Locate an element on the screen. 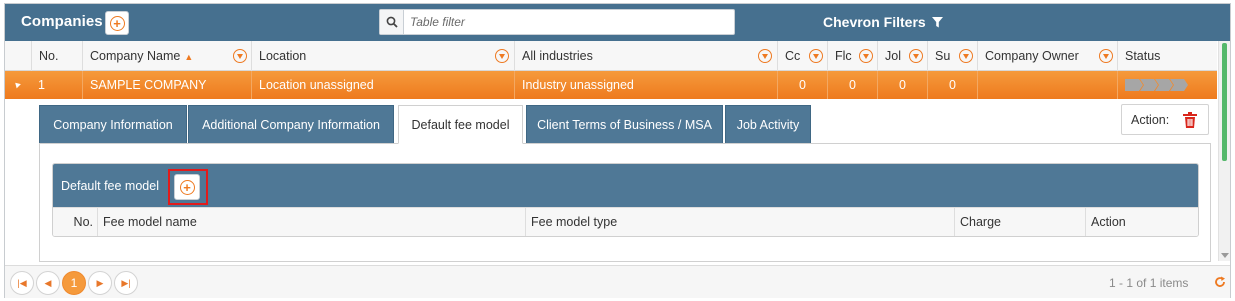  cell-industry: Industry unassigned is located at coordinates (645, 85).